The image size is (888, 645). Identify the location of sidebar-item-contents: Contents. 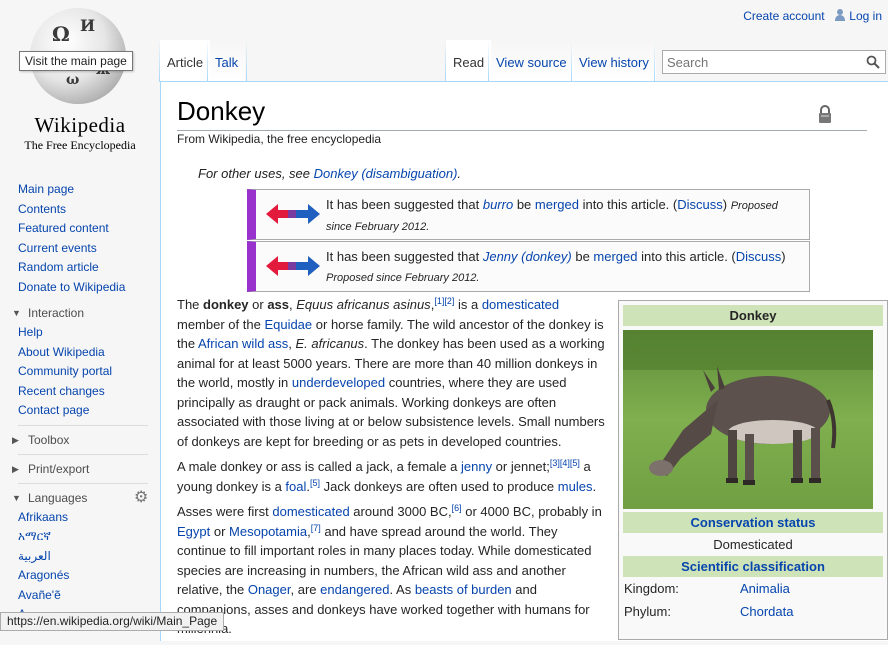
(89, 210).